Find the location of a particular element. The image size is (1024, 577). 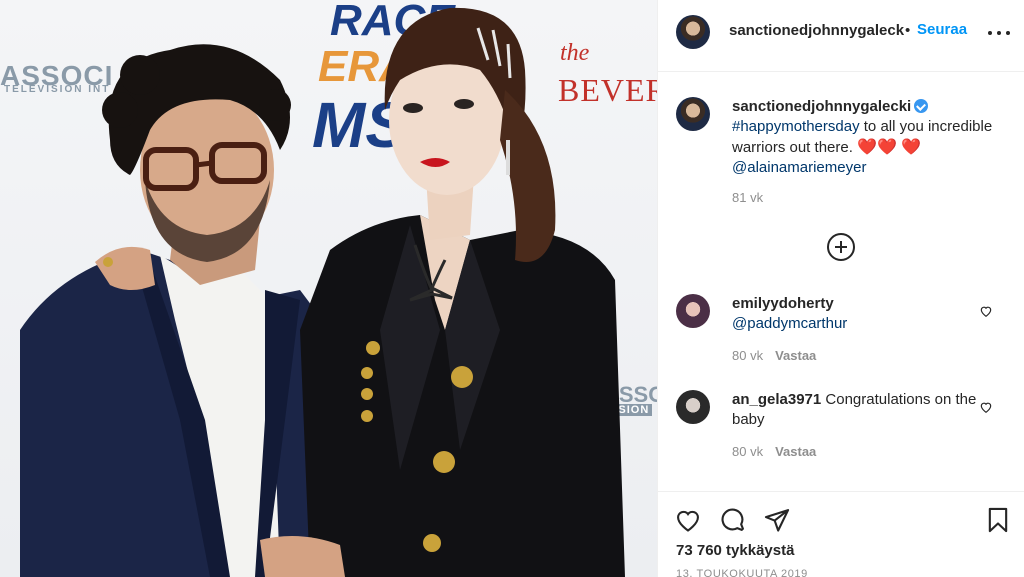

like-heart-icon is located at coordinates (688, 520).